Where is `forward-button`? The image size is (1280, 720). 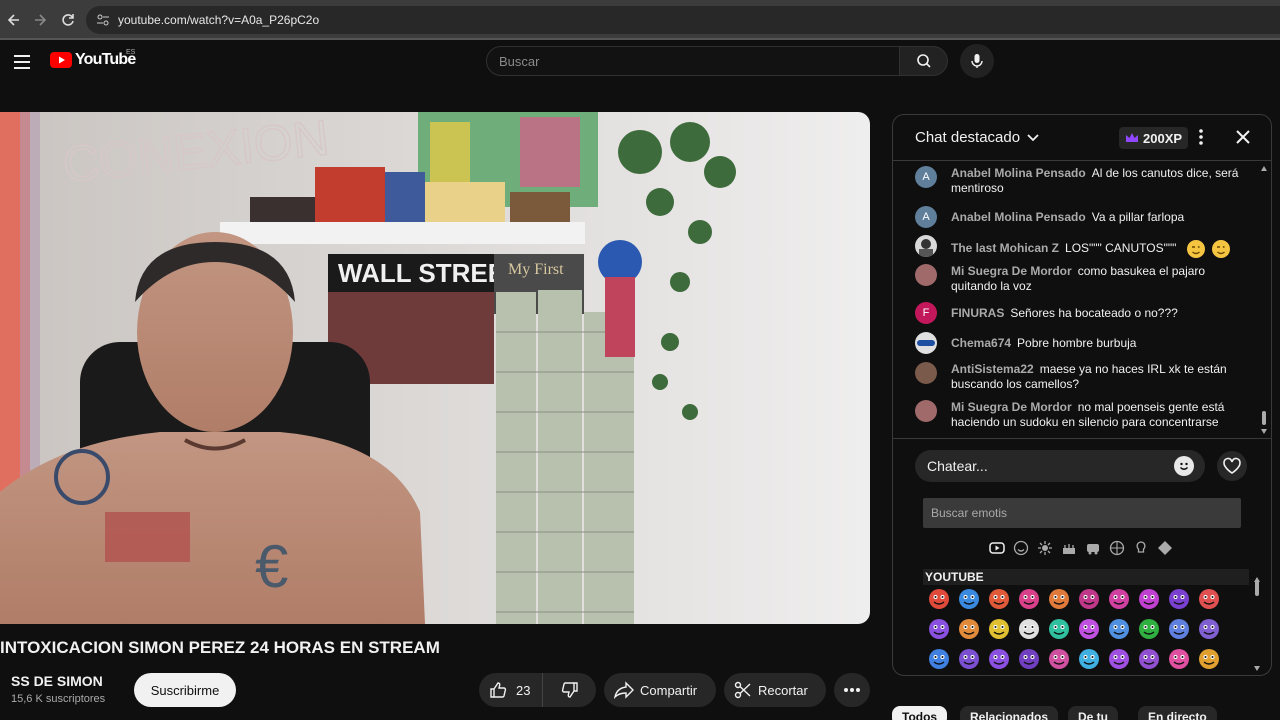
forward-button is located at coordinates (40, 20).